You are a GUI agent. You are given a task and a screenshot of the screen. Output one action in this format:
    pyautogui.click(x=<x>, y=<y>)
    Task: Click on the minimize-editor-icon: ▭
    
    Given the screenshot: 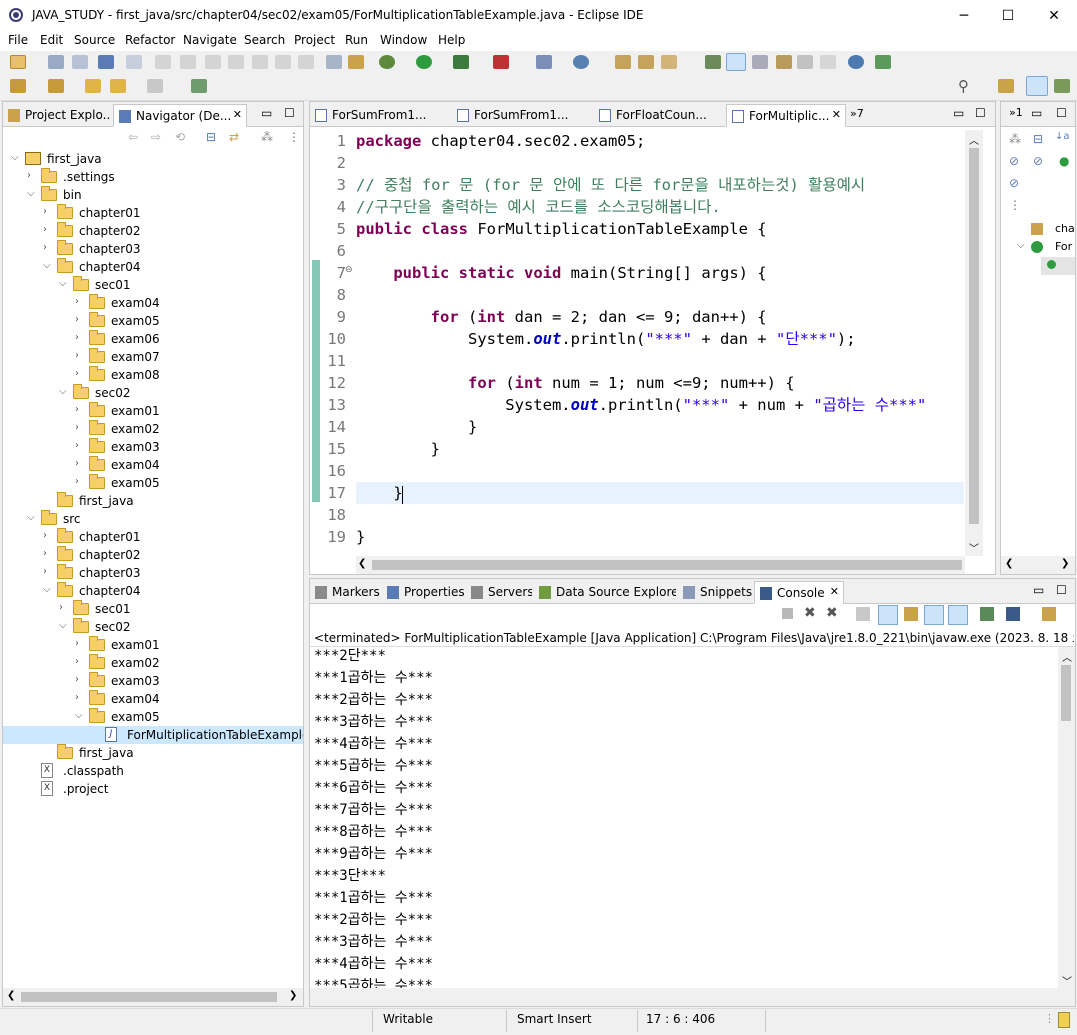 What is the action you would take?
    pyautogui.click(x=958, y=113)
    